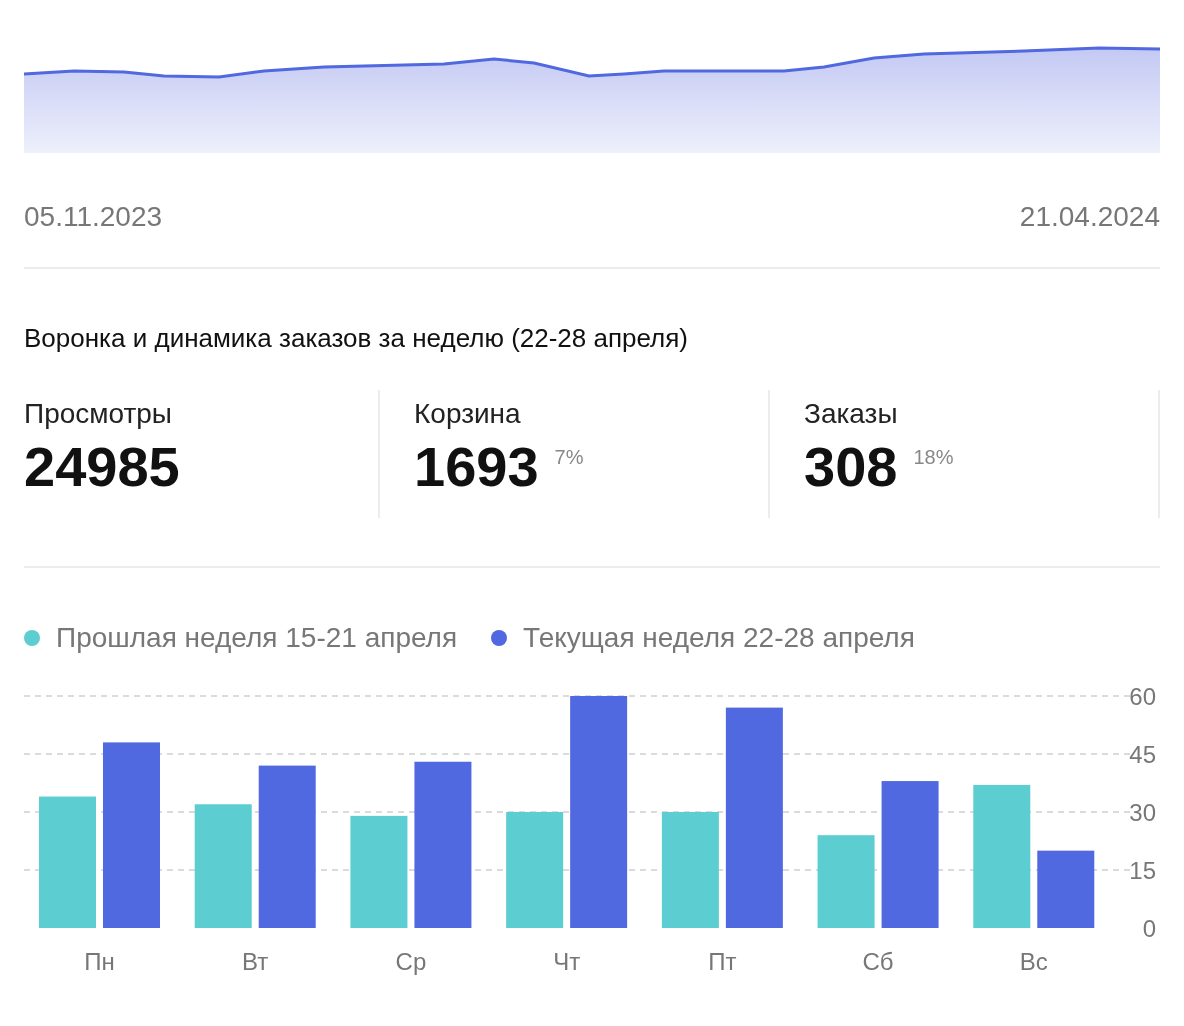 Image resolution: width=1184 pixels, height=1026 pixels. Describe the element at coordinates (476, 466) in the screenshot. I see `metric-value: 1693` at that location.